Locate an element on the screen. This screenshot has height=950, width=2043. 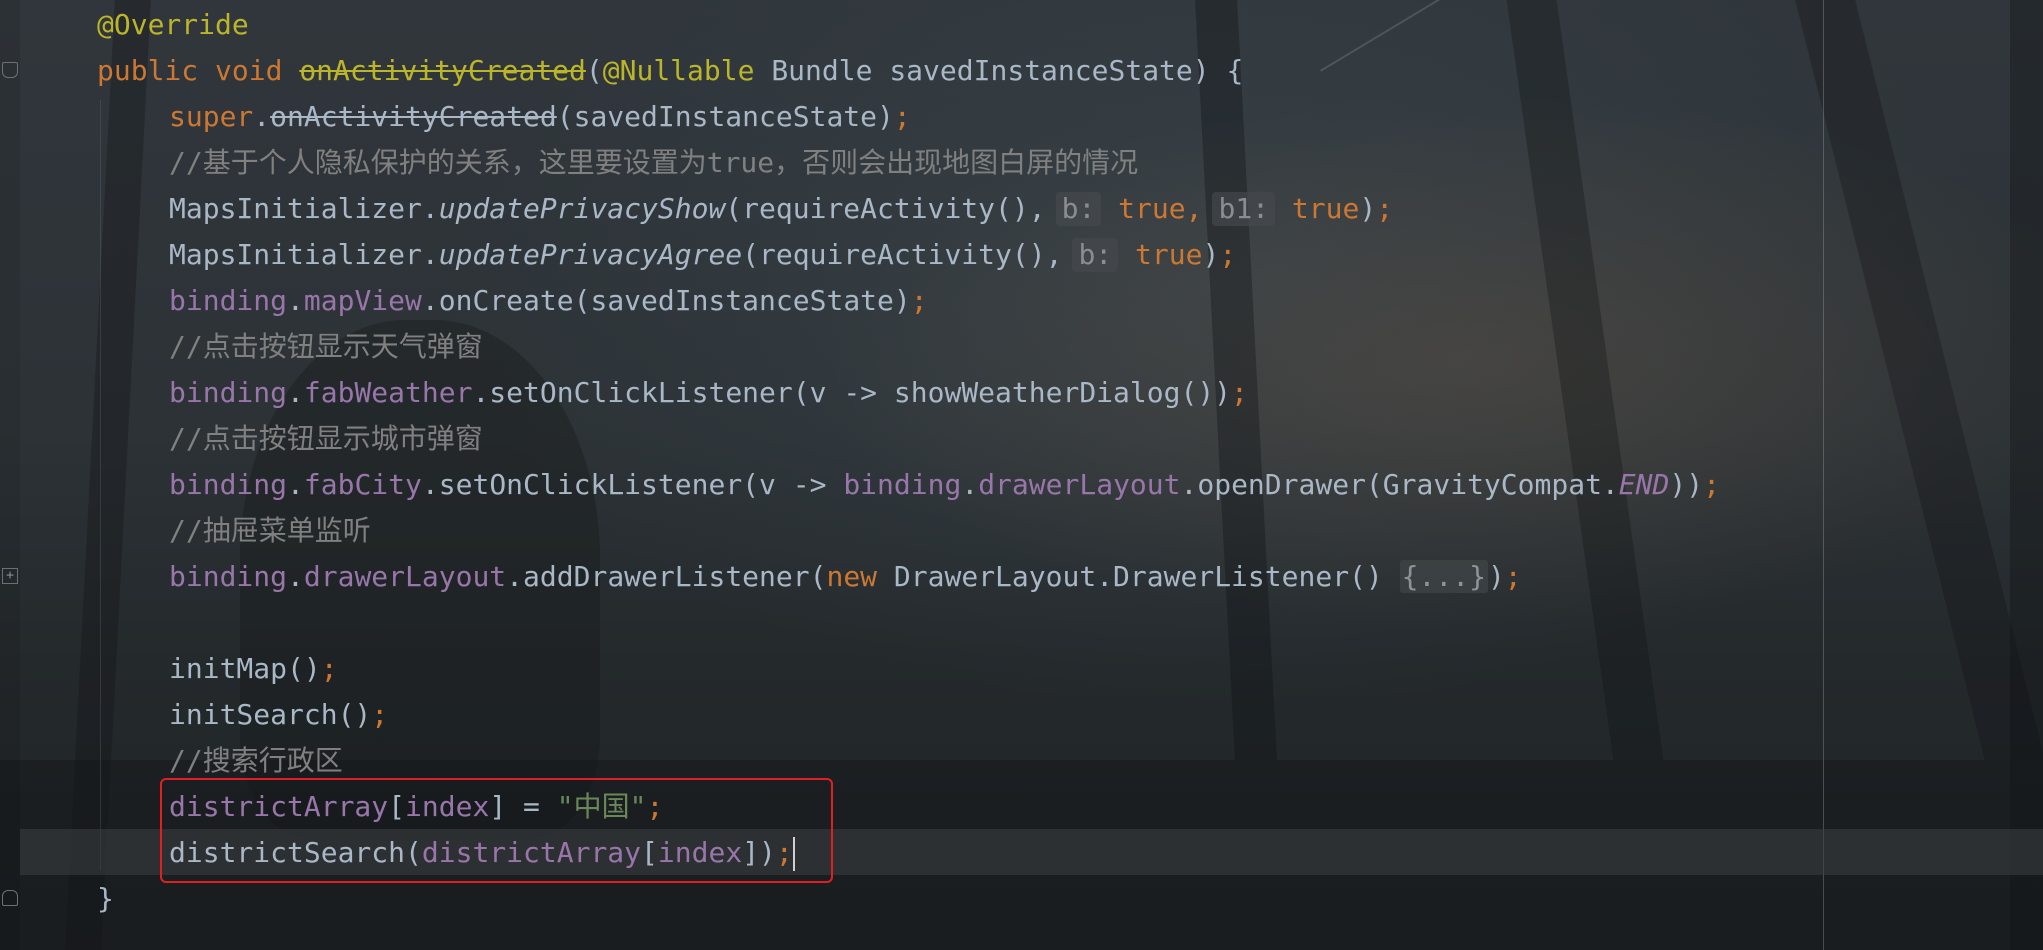
field: fabWeather is located at coordinates (388, 392).